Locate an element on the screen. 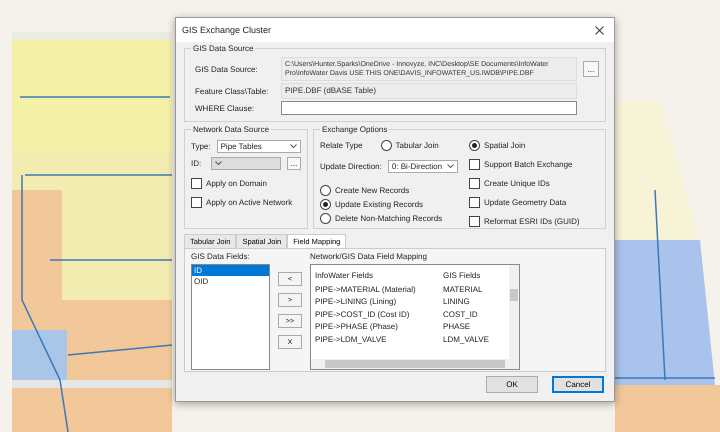  field-label: Relate Type is located at coordinates (341, 145).